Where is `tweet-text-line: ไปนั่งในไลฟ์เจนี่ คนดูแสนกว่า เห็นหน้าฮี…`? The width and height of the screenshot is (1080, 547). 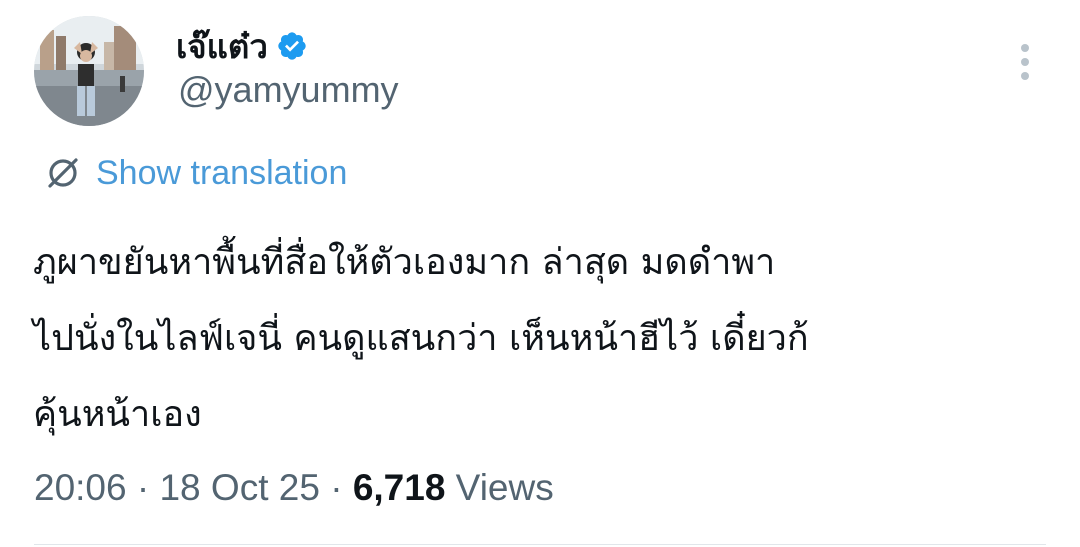
tweet-text-line: ไปนั่งในไลฟ์เจนี่ คนดูแสนกว่า เห็นหน้าฮี… is located at coordinates (421, 338).